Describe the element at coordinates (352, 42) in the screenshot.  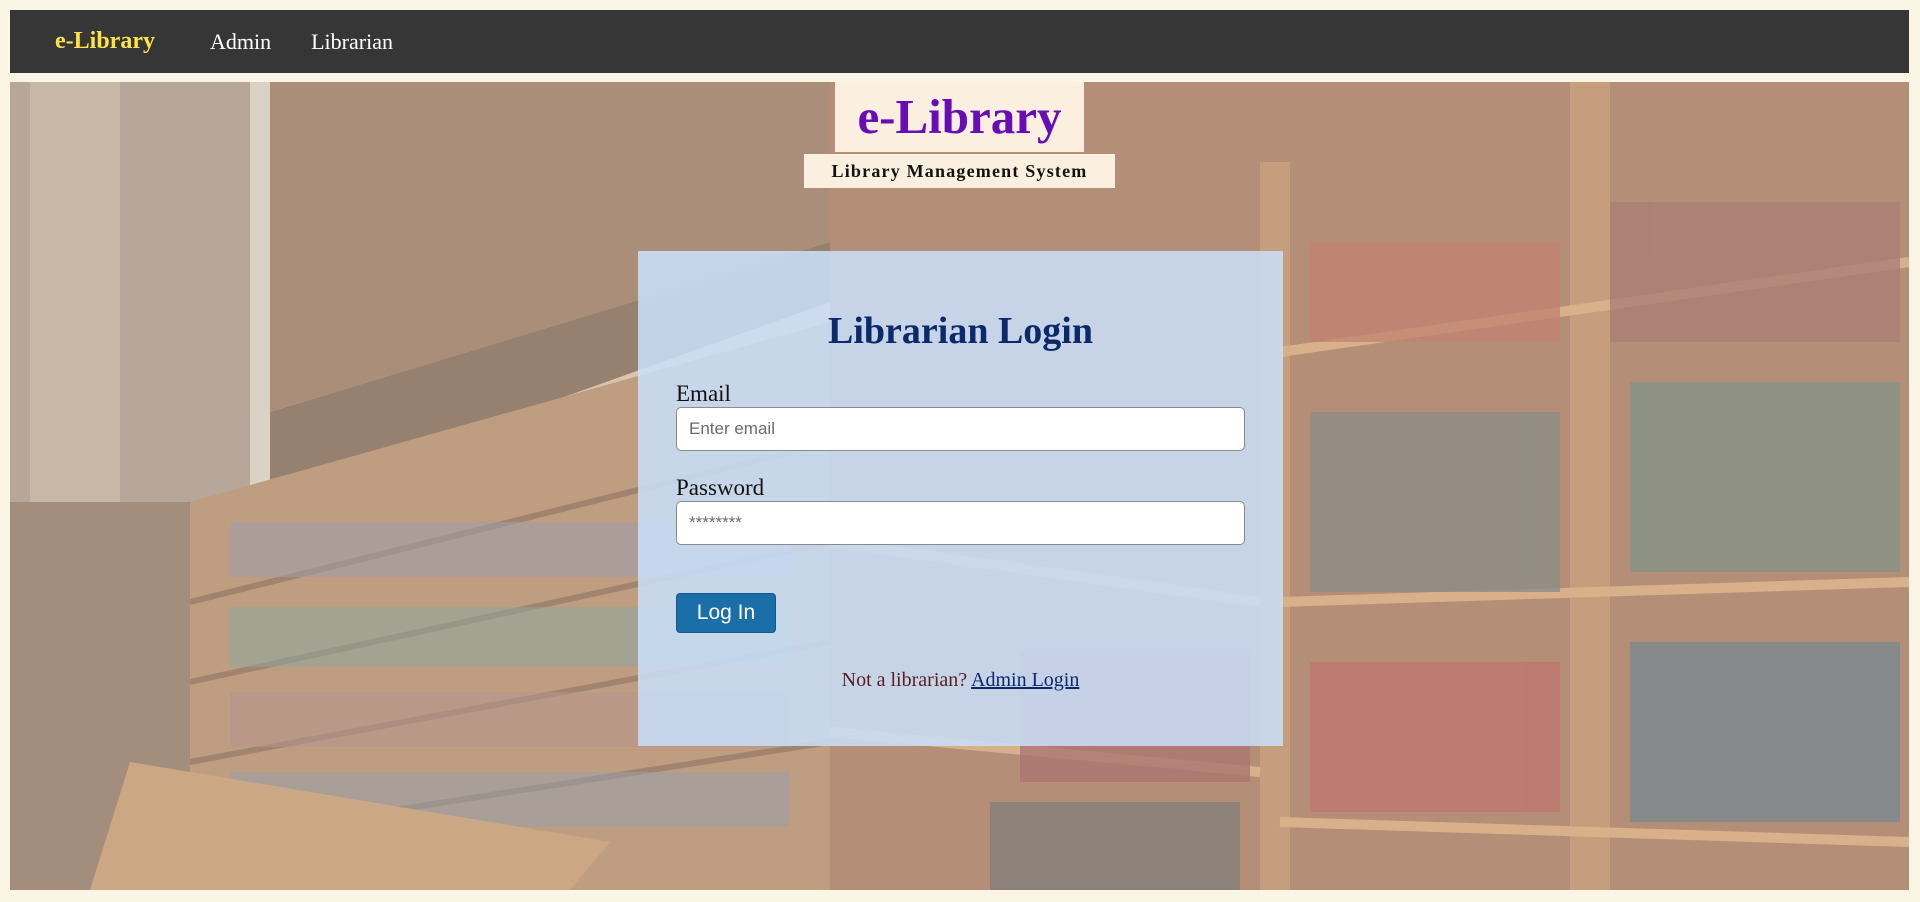
I see `nav-link-librarian: Librarian` at that location.